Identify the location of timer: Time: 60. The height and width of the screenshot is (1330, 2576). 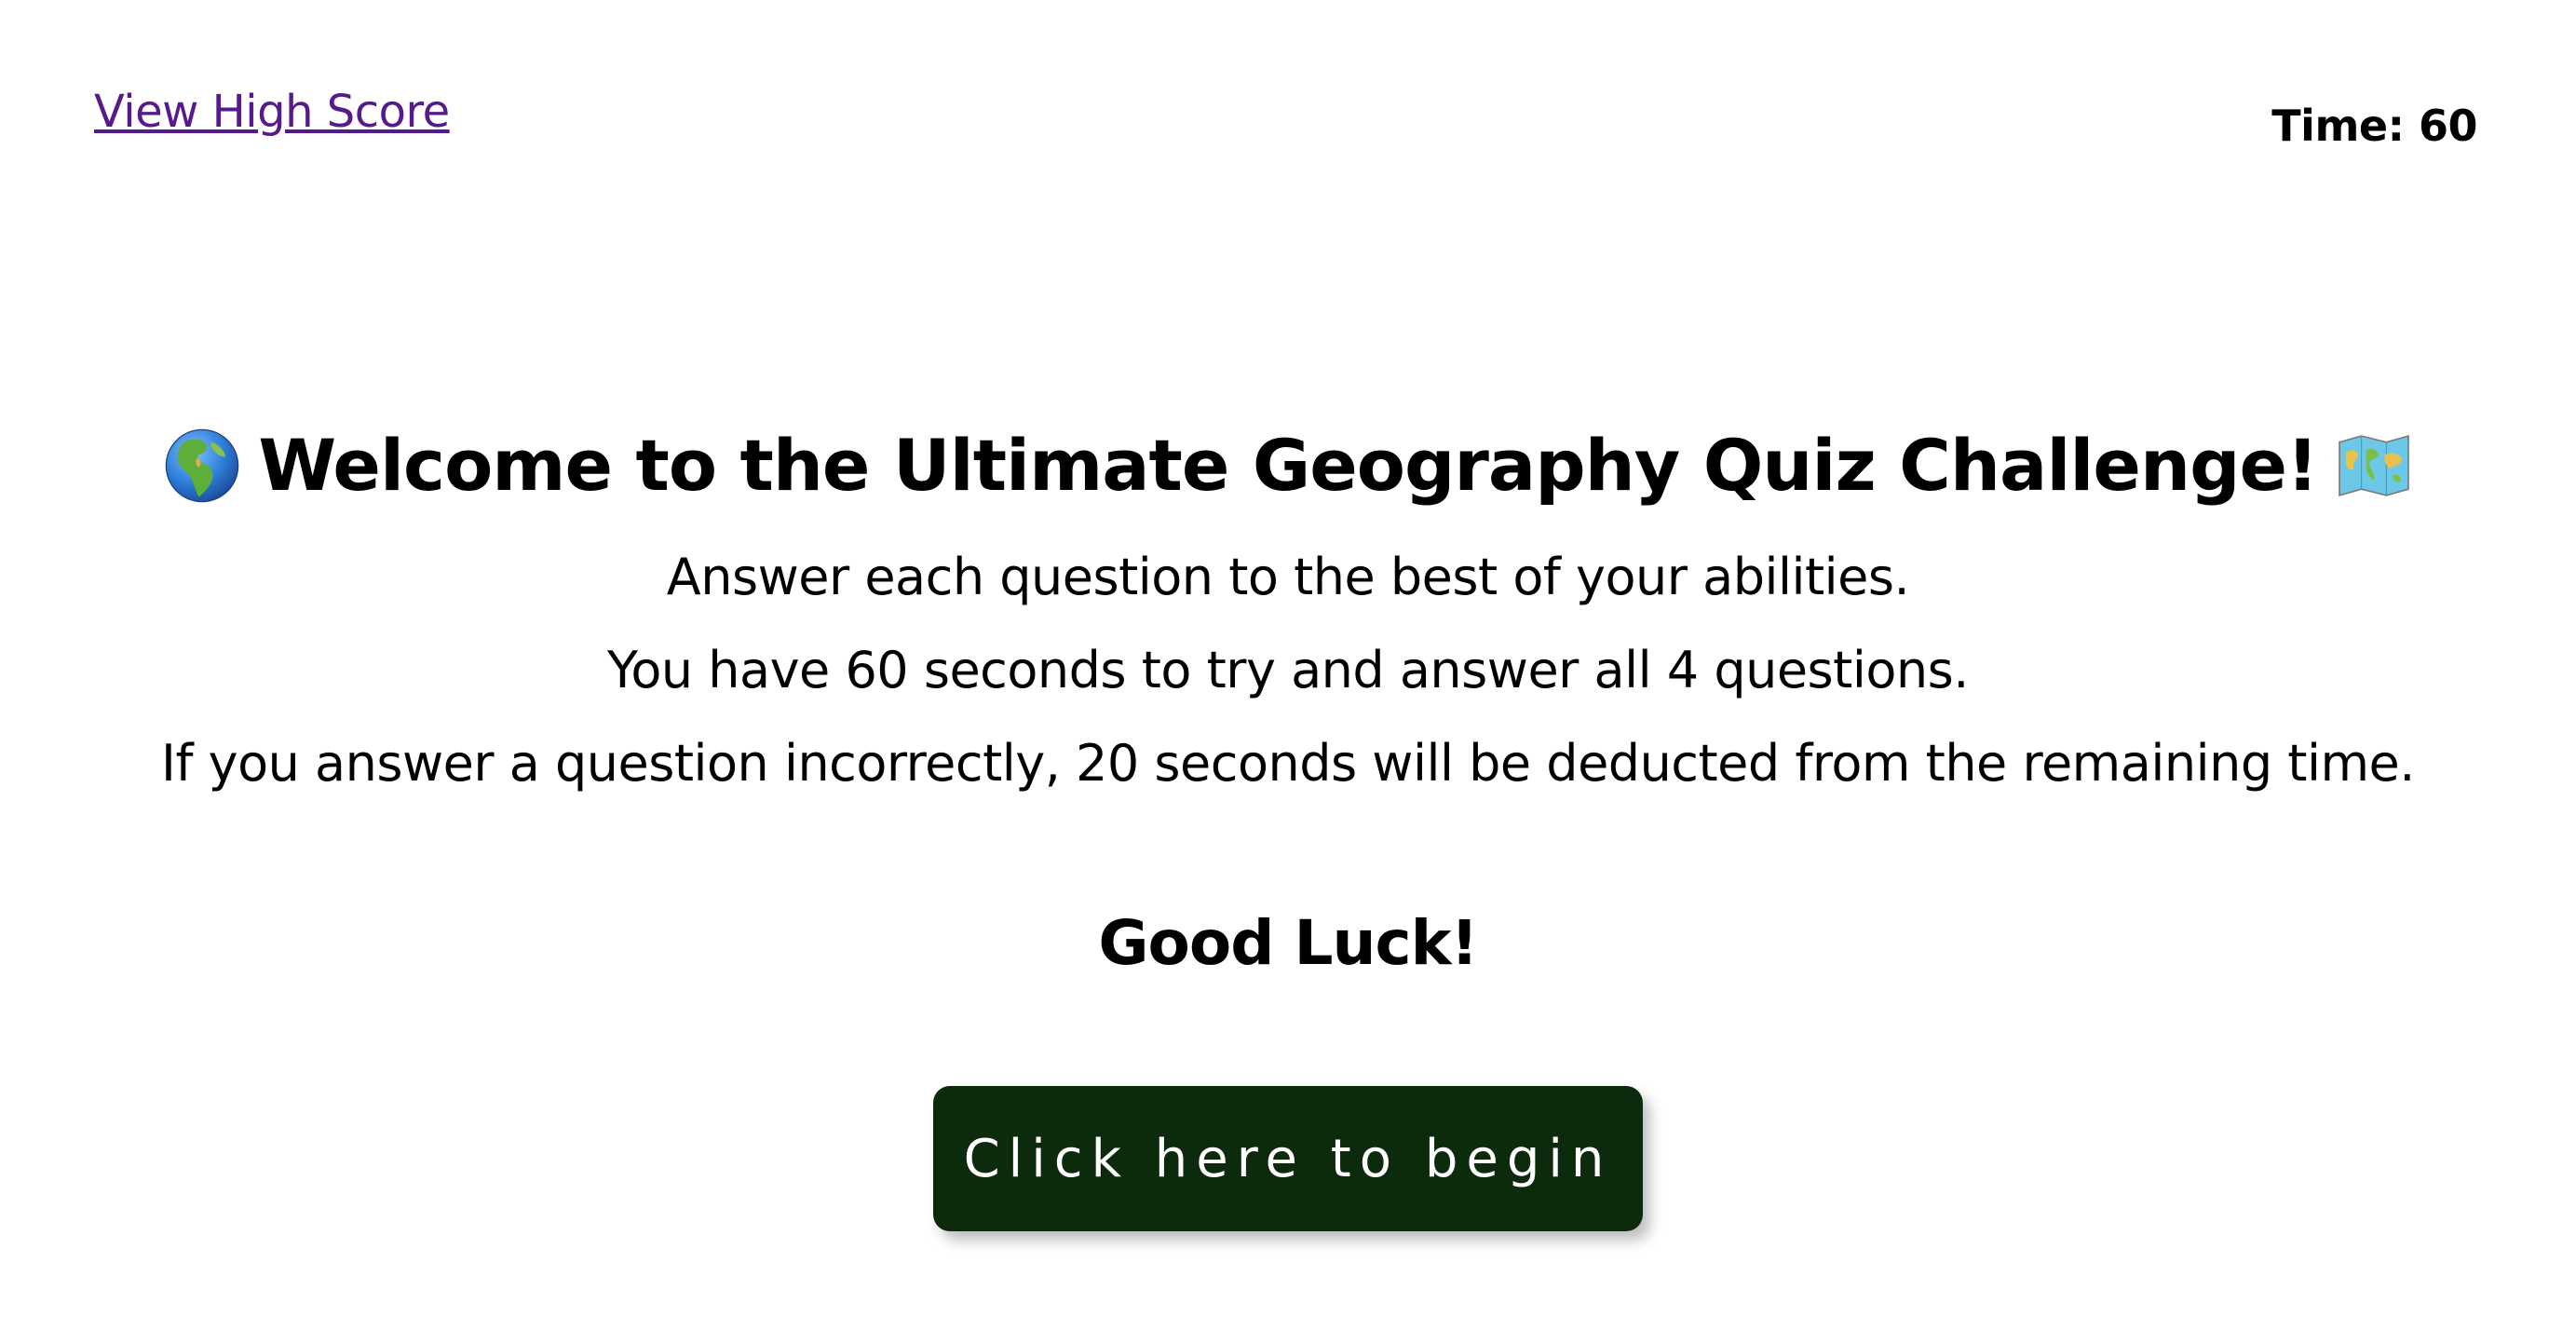
(2374, 126).